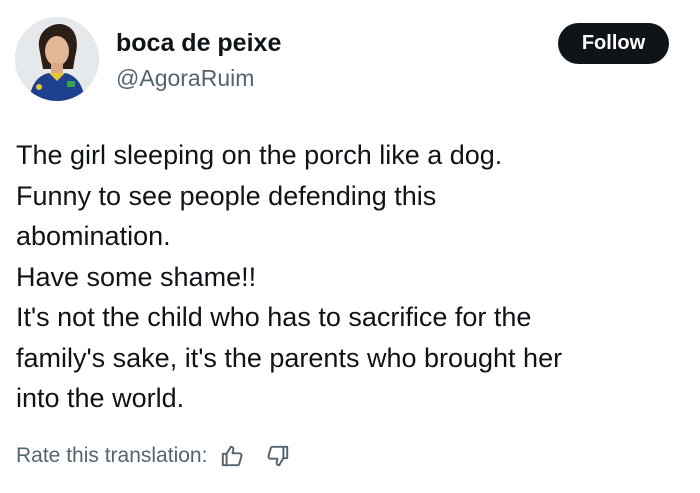 This screenshot has width=700, height=493. I want to click on tweet-text-line: abomination., so click(93, 236).